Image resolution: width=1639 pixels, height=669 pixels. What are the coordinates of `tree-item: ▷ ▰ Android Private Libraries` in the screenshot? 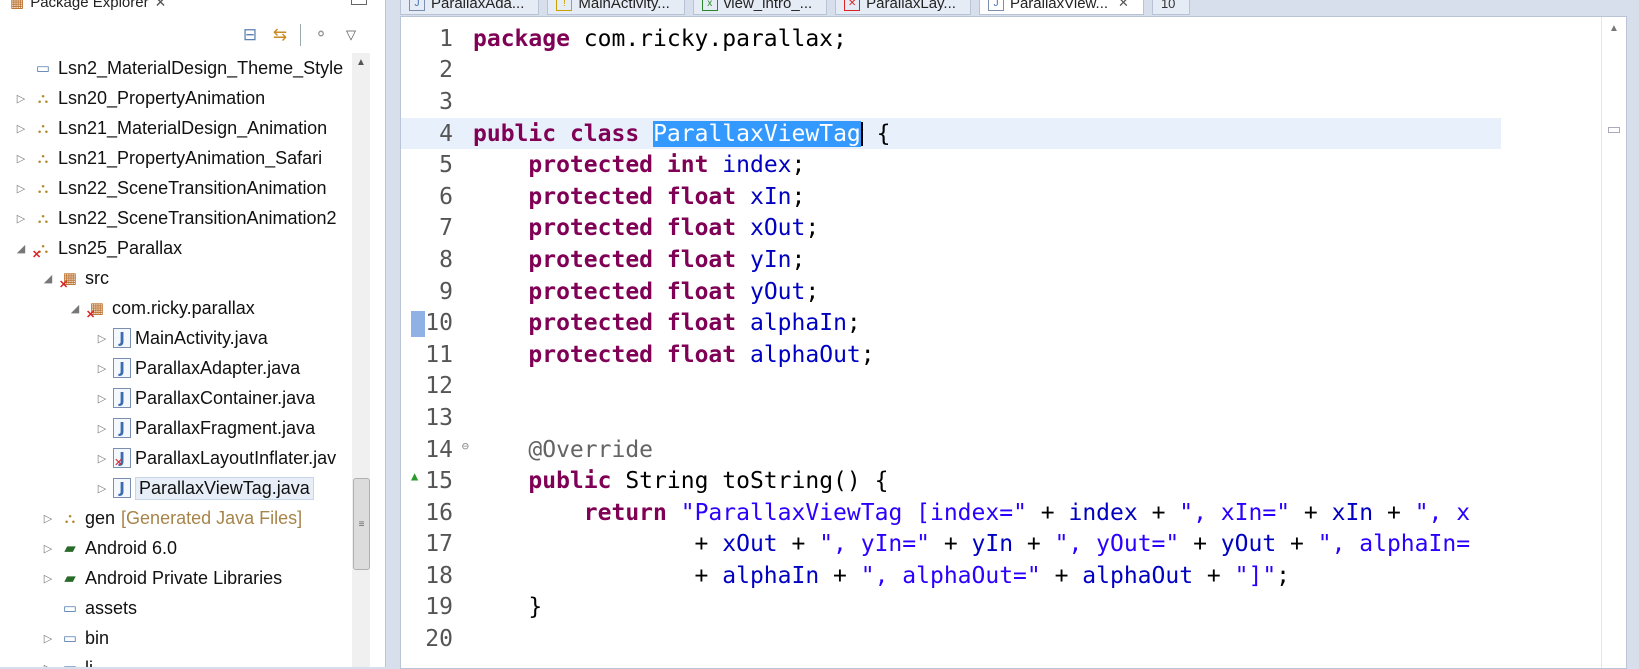 It's located at (186, 578).